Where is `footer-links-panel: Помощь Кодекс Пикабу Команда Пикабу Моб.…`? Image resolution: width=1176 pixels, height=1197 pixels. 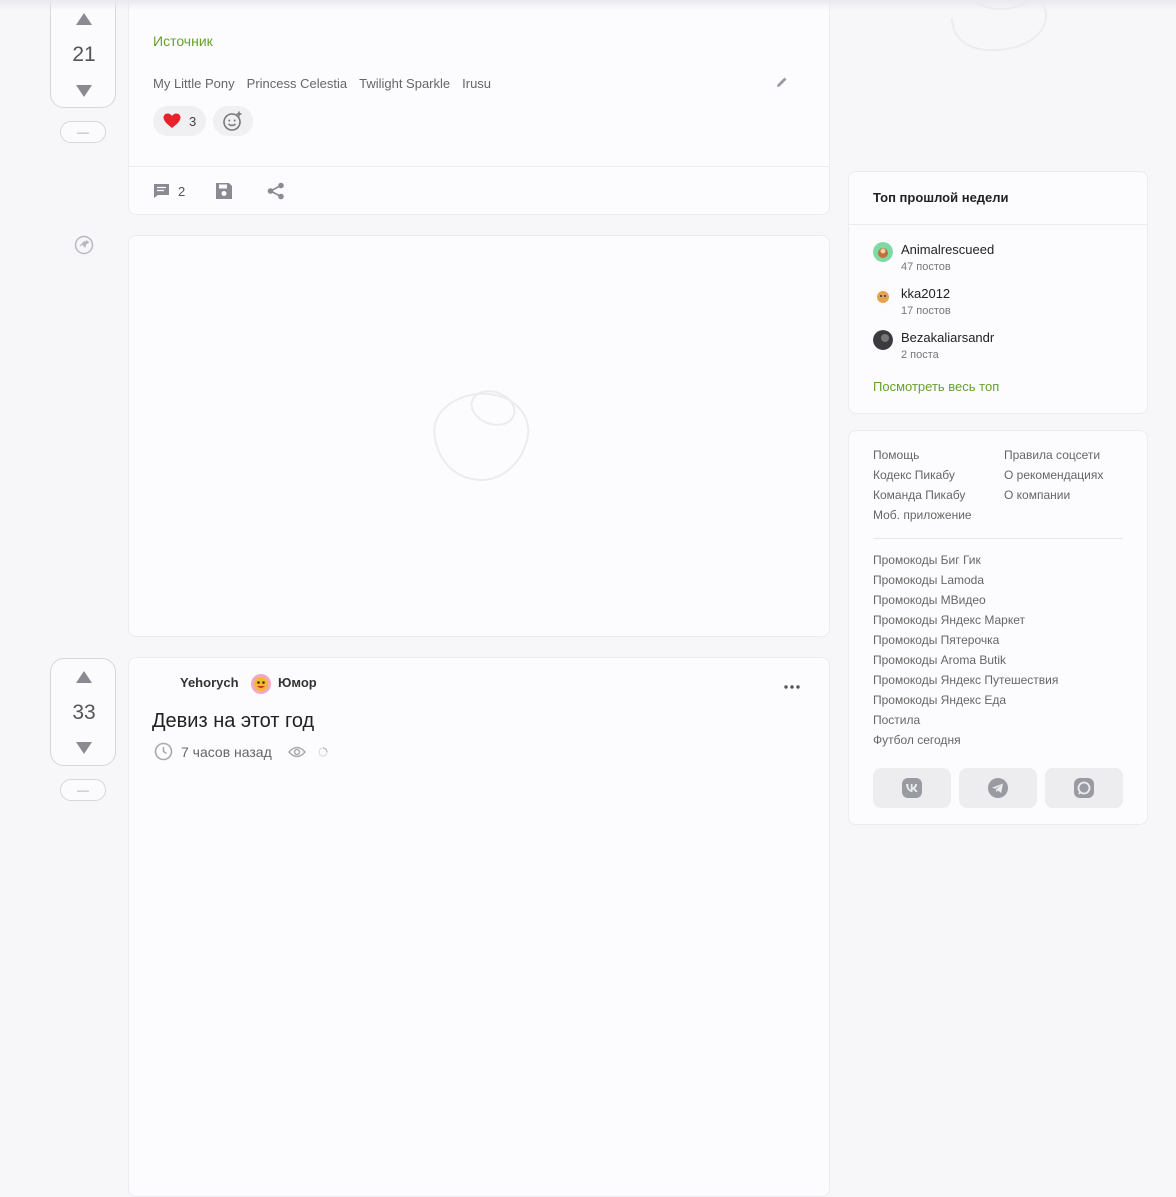 footer-links-panel: Помощь Кодекс Пикабу Команда Пикабу Моб.… is located at coordinates (998, 627).